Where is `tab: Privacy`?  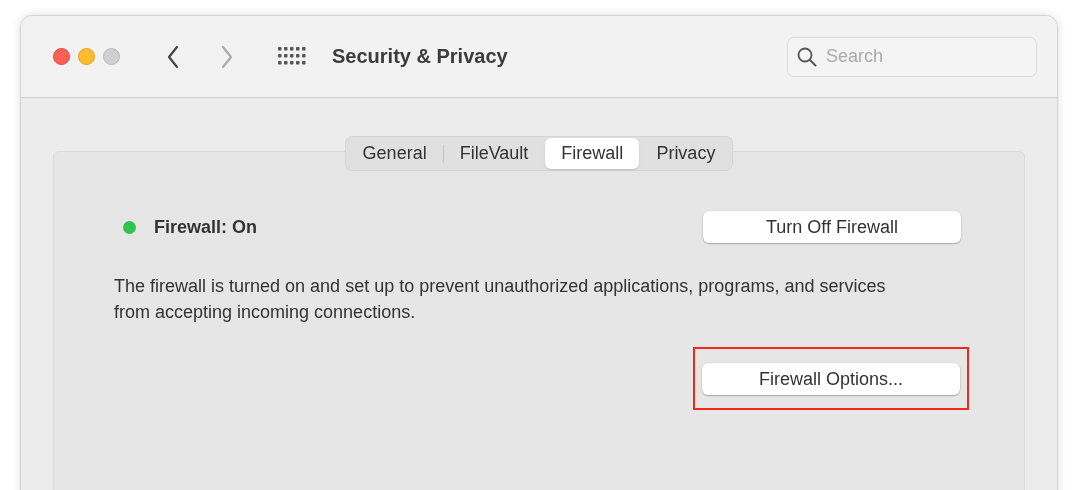
tab: Privacy is located at coordinates (686, 153).